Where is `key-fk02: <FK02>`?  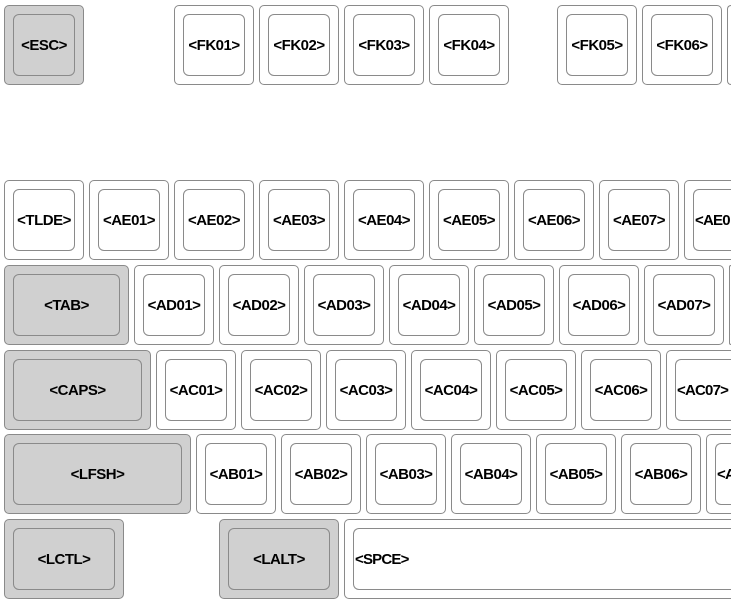
key-fk02: <FK02> is located at coordinates (299, 45).